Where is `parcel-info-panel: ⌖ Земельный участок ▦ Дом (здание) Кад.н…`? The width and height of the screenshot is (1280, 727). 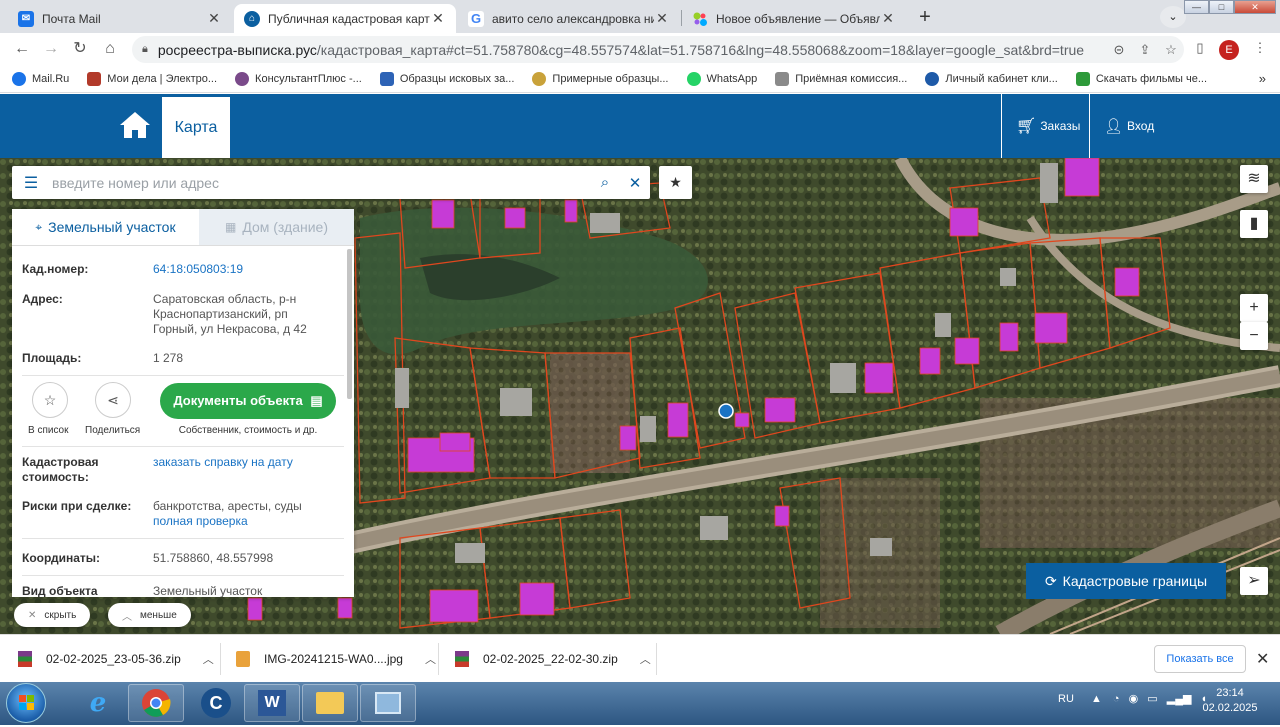 parcel-info-panel: ⌖ Земельный участок ▦ Дом (здание) Кад.н… is located at coordinates (183, 403).